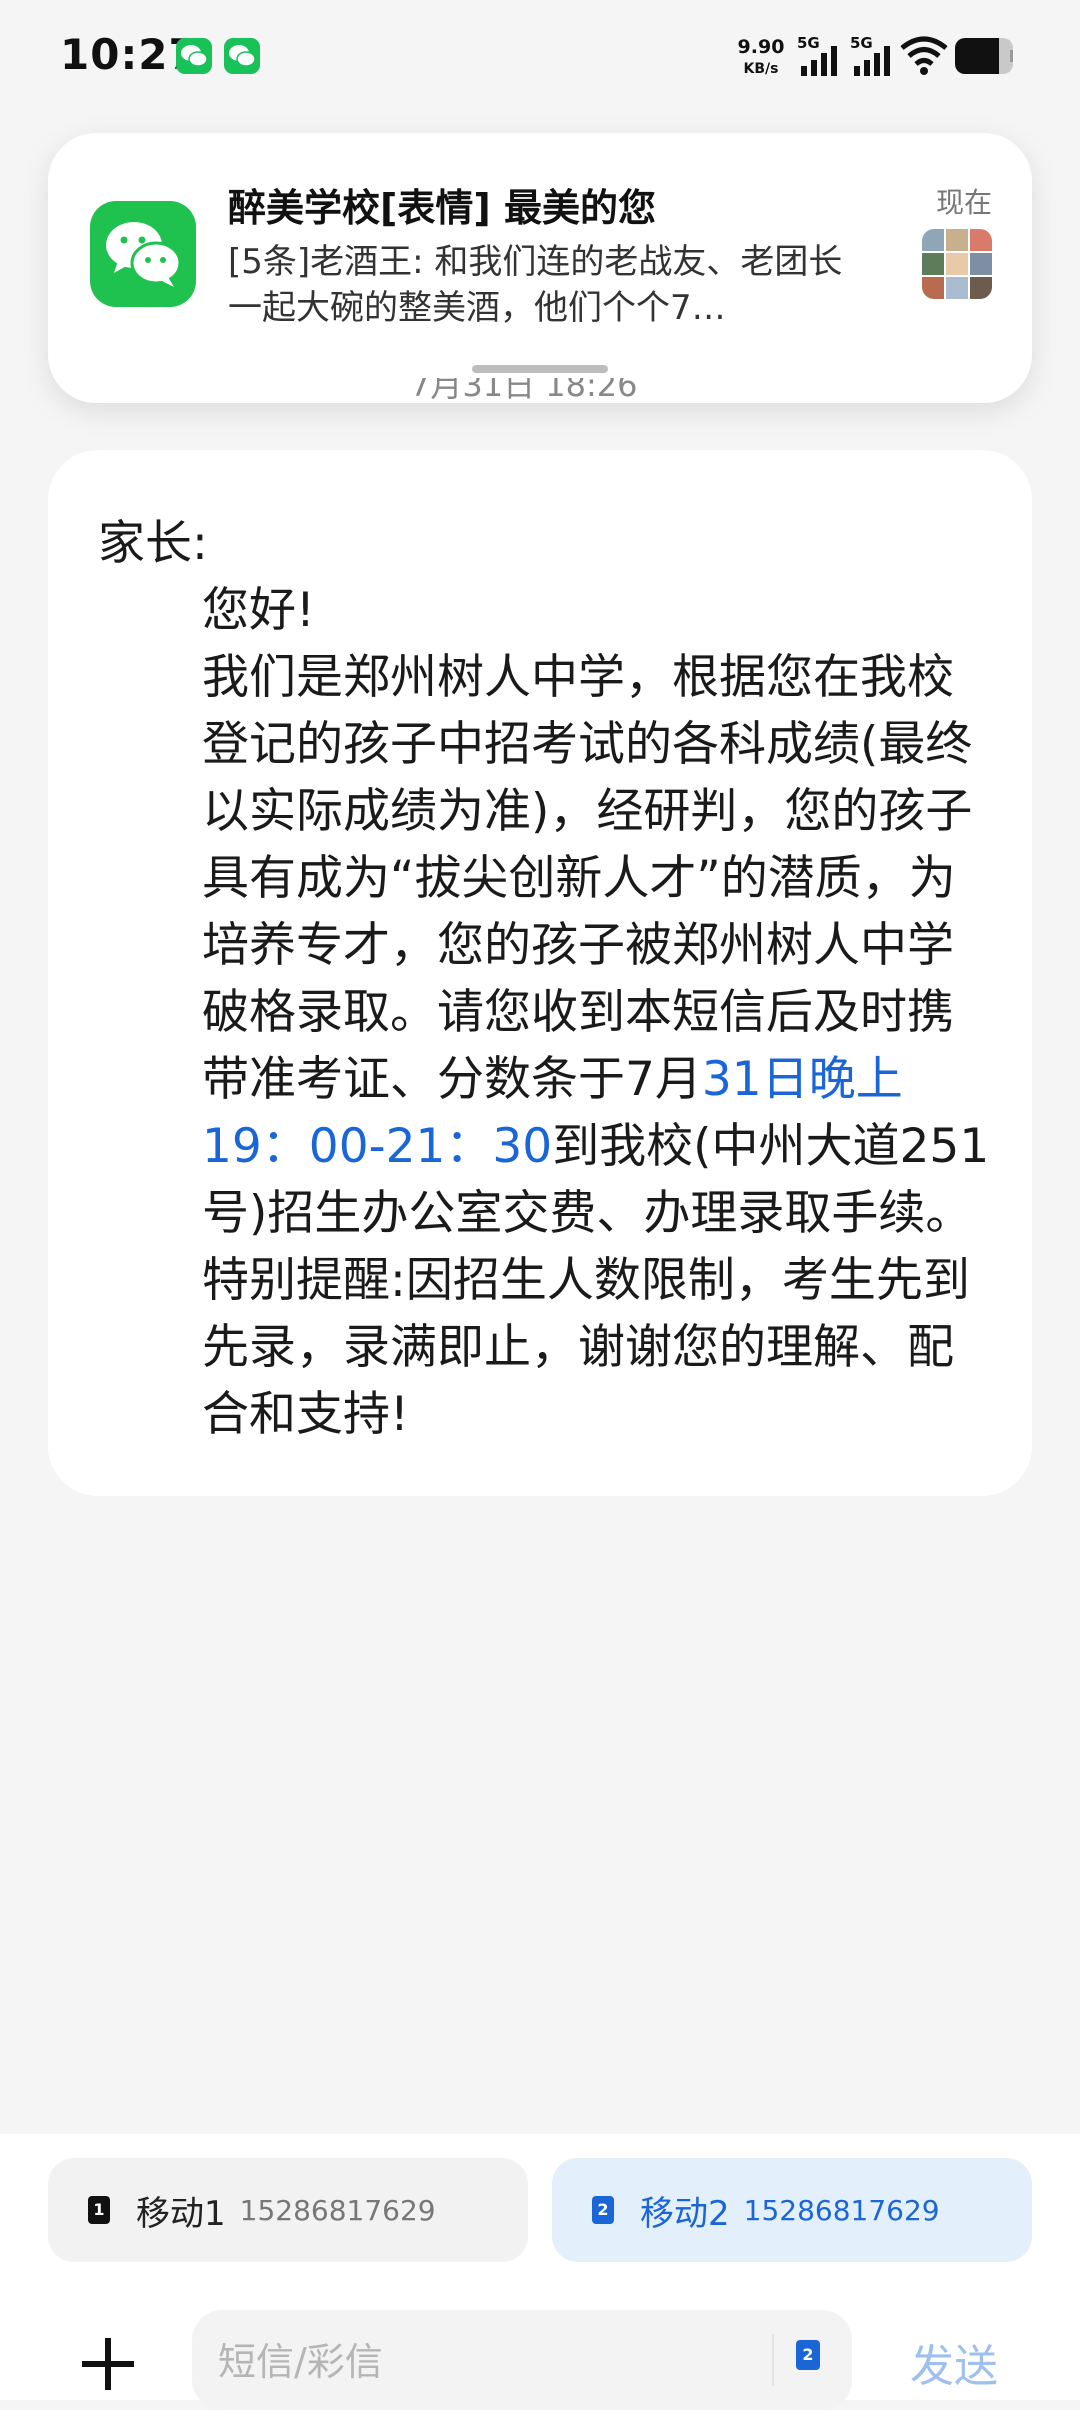 The image size is (1080, 2410). I want to click on sim1-number: 15286817629, so click(337, 2210).